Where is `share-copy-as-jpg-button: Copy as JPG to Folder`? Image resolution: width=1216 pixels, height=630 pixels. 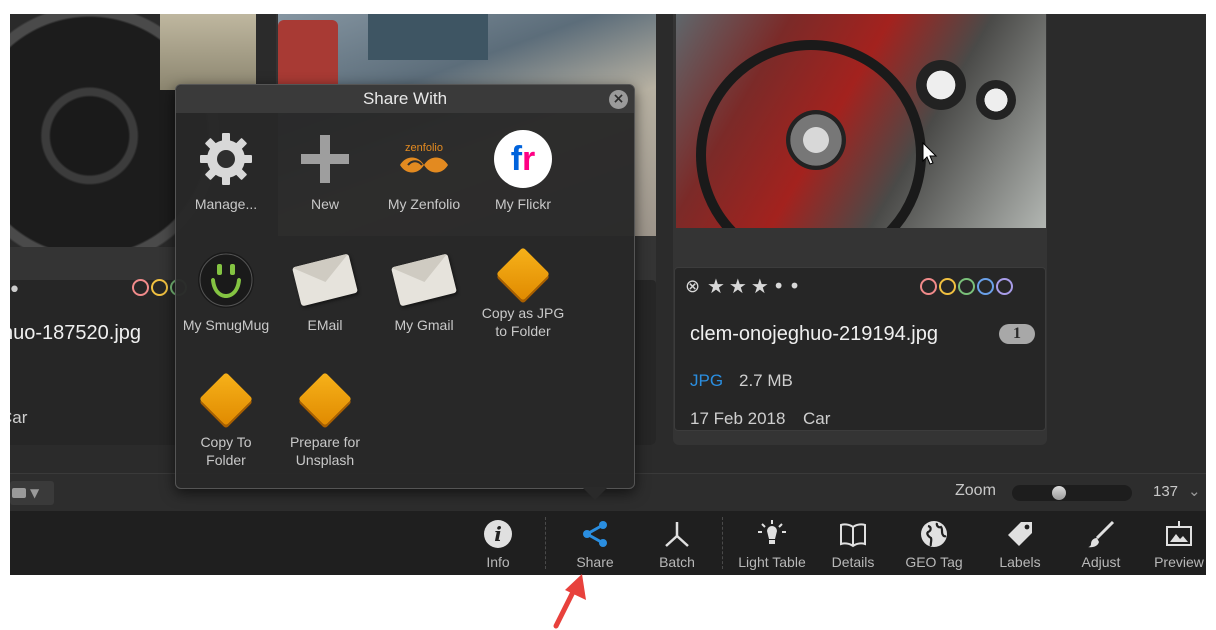
share-copy-as-jpg-button: Copy as JPG to Folder is located at coordinates (523, 293).